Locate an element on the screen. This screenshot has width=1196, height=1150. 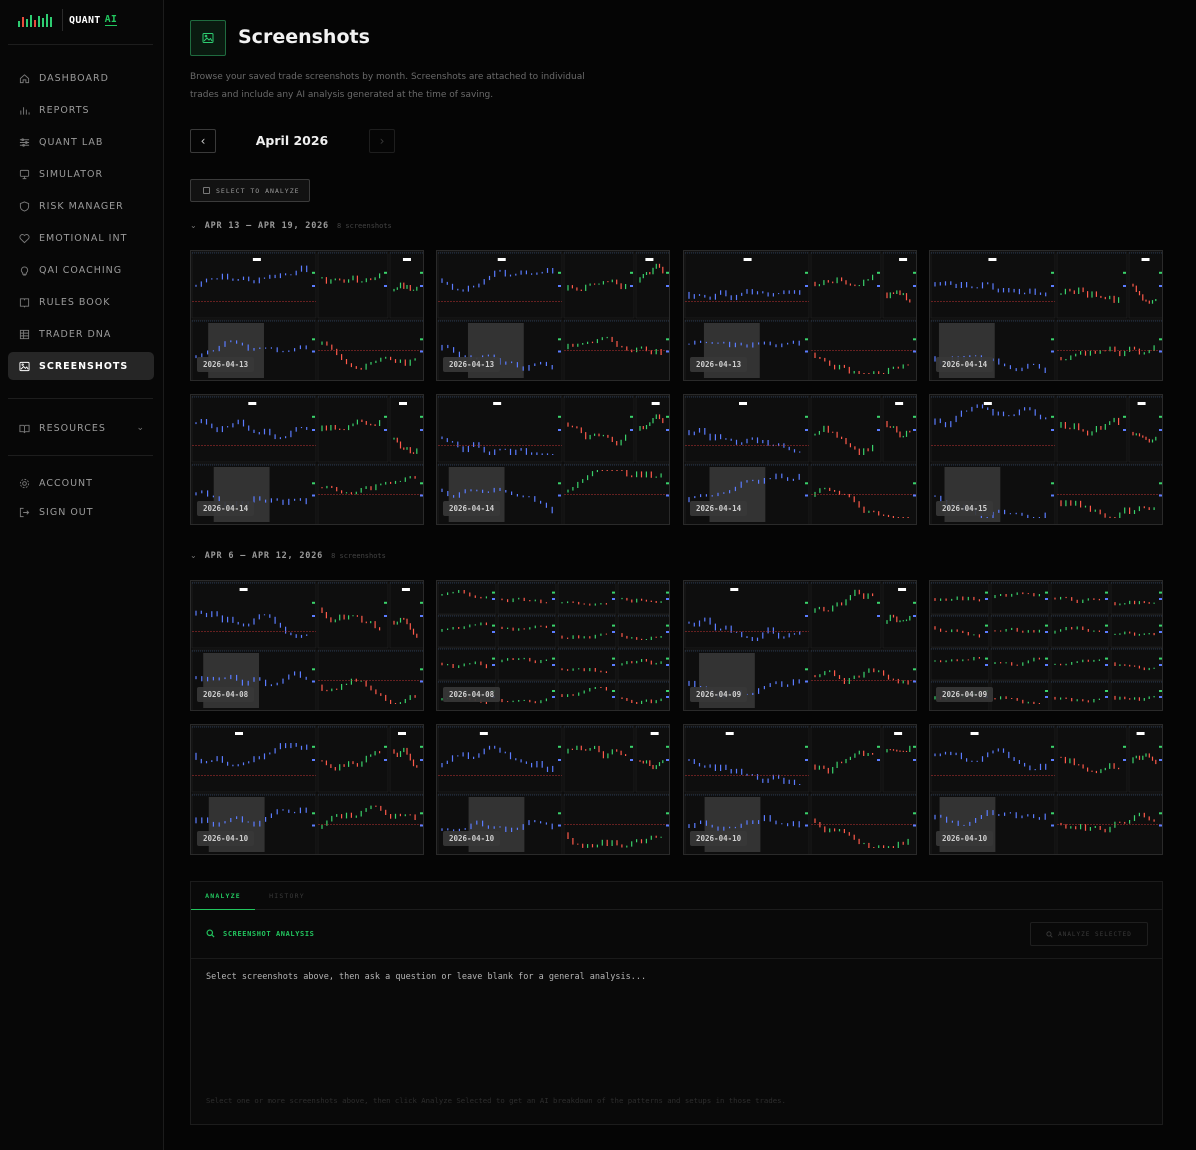
logo-name: QUANT is located at coordinates (85, 20).